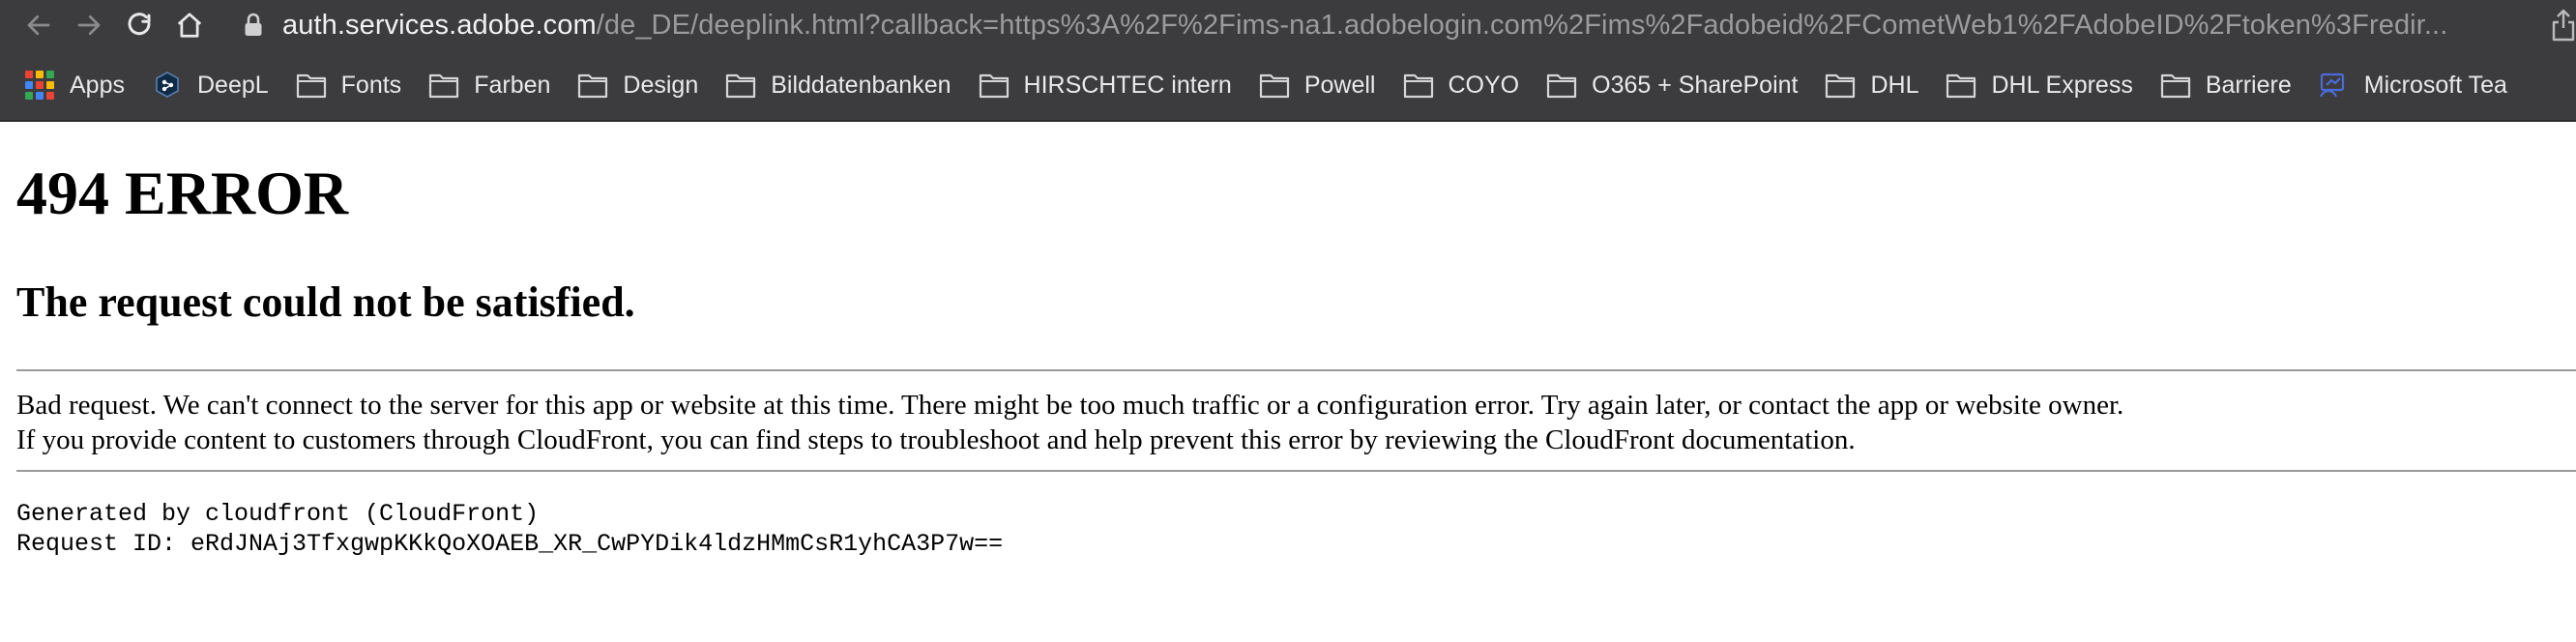 The height and width of the screenshot is (642, 2576). What do you see at coordinates (232, 85) in the screenshot?
I see `bookmark-label: DeepL` at bounding box center [232, 85].